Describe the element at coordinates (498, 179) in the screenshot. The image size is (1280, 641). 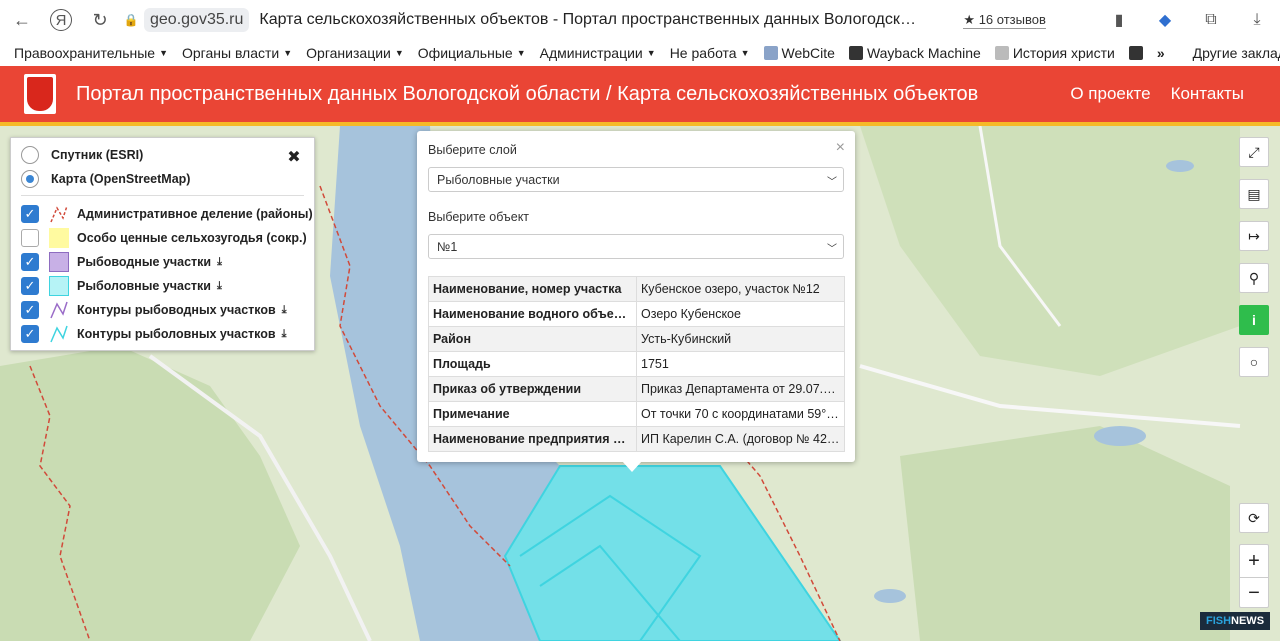
I see `layer-select-value: Рыболовные участки` at that location.